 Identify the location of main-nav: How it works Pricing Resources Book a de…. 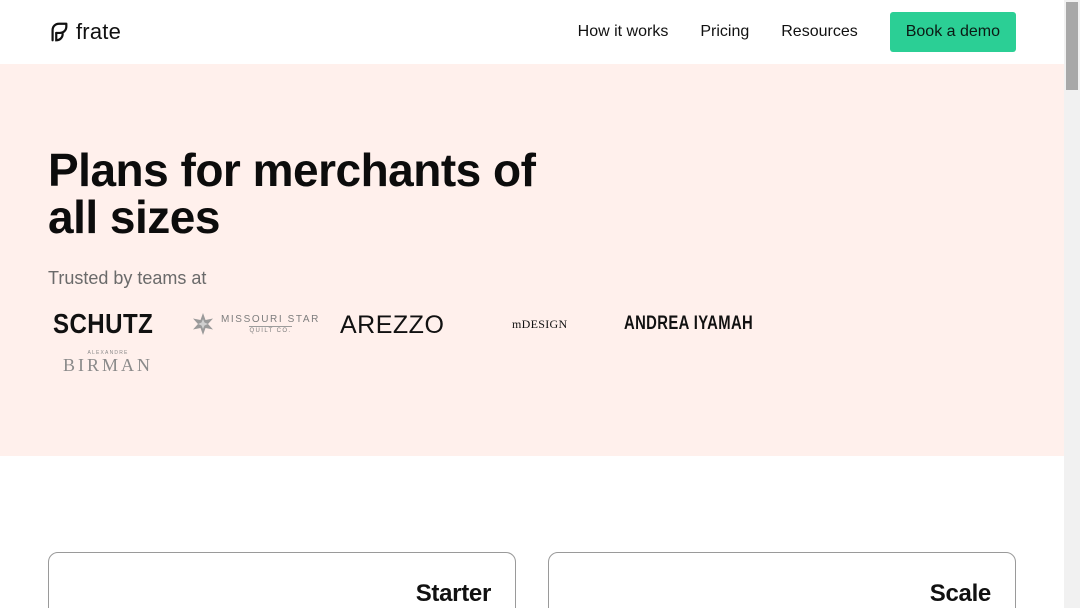
(797, 32).